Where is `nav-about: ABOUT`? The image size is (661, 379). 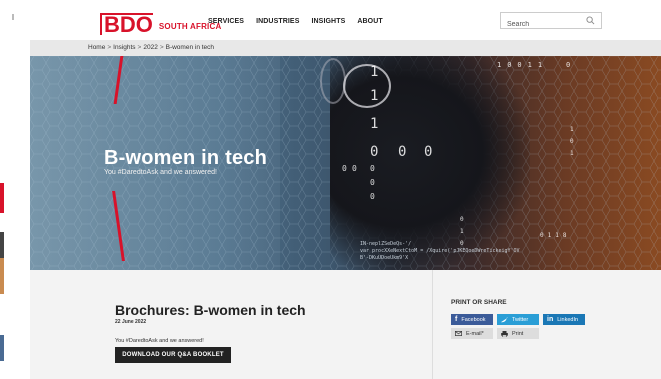
nav-about: ABOUT is located at coordinates (369, 21).